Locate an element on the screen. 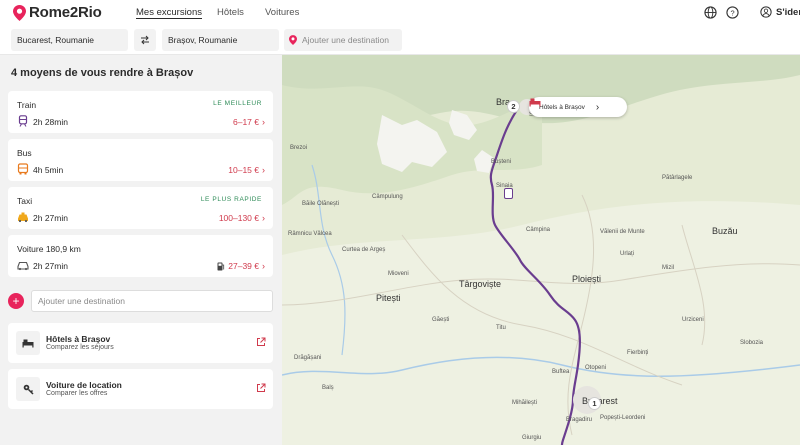  car-icon is located at coordinates (23, 266).